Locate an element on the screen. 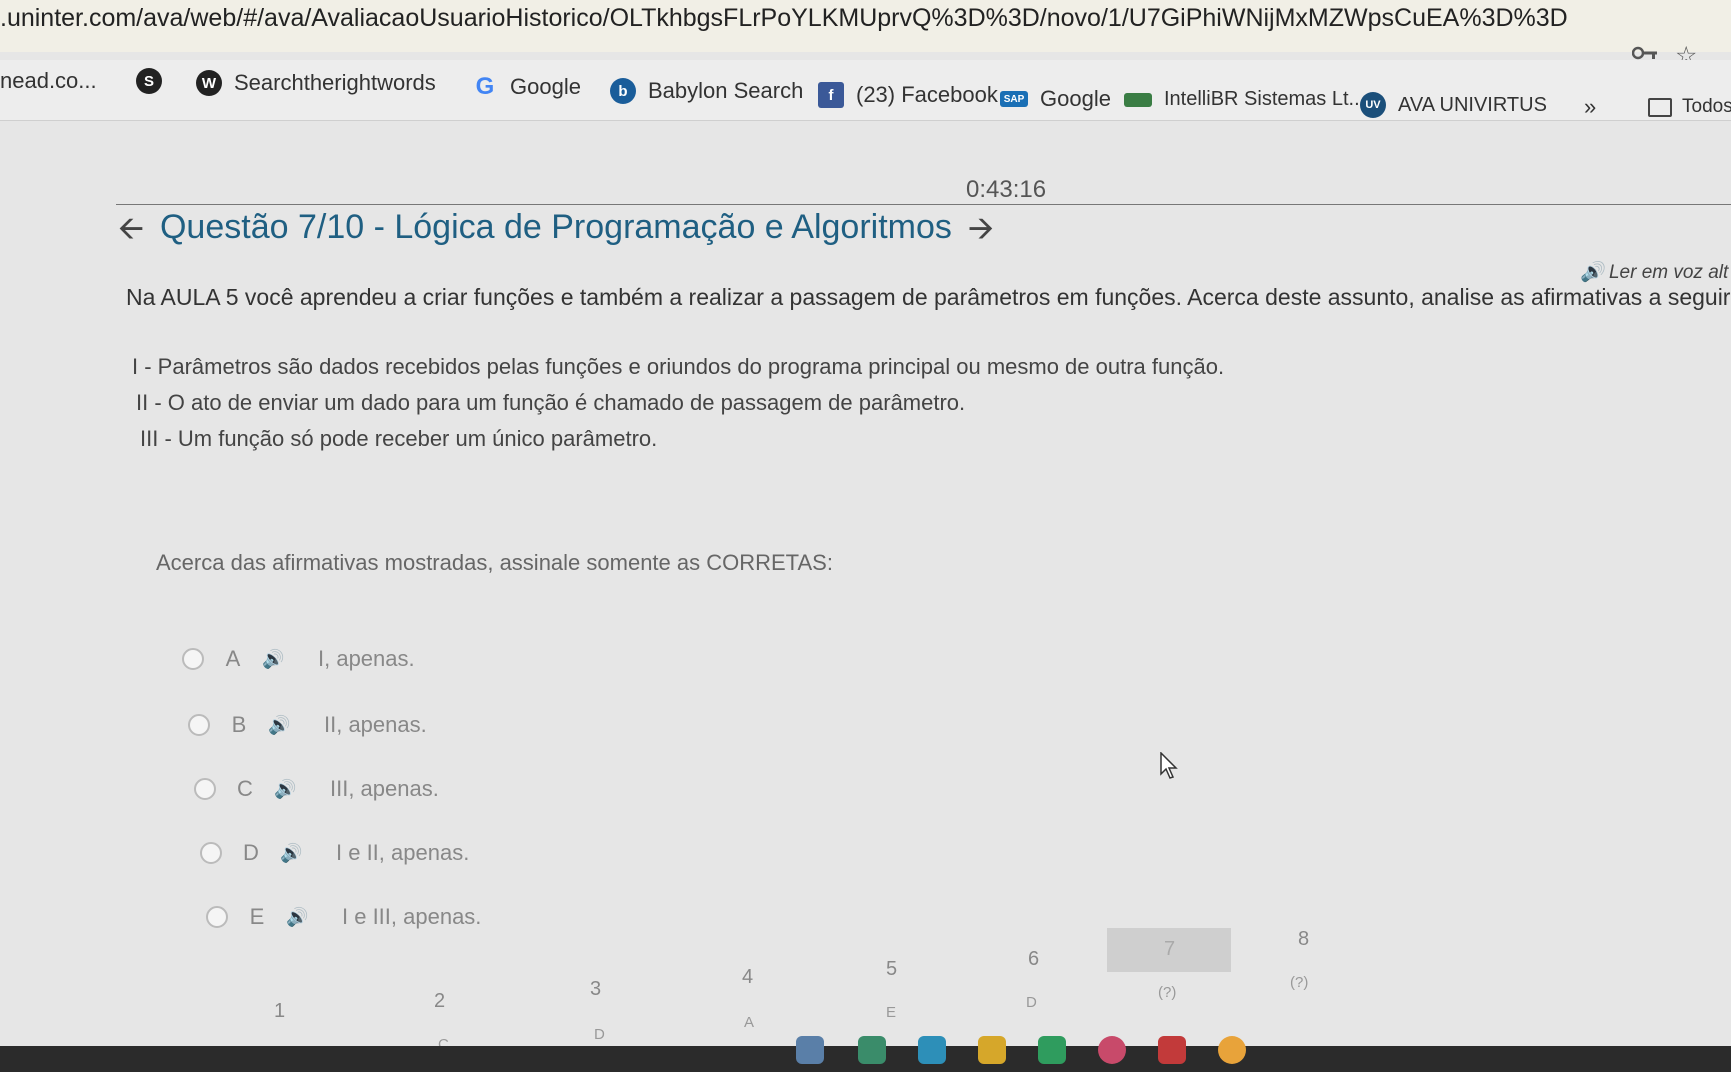 The image size is (1731, 1072). bookmark-babylon: b Babylon Search is located at coordinates (706, 91).